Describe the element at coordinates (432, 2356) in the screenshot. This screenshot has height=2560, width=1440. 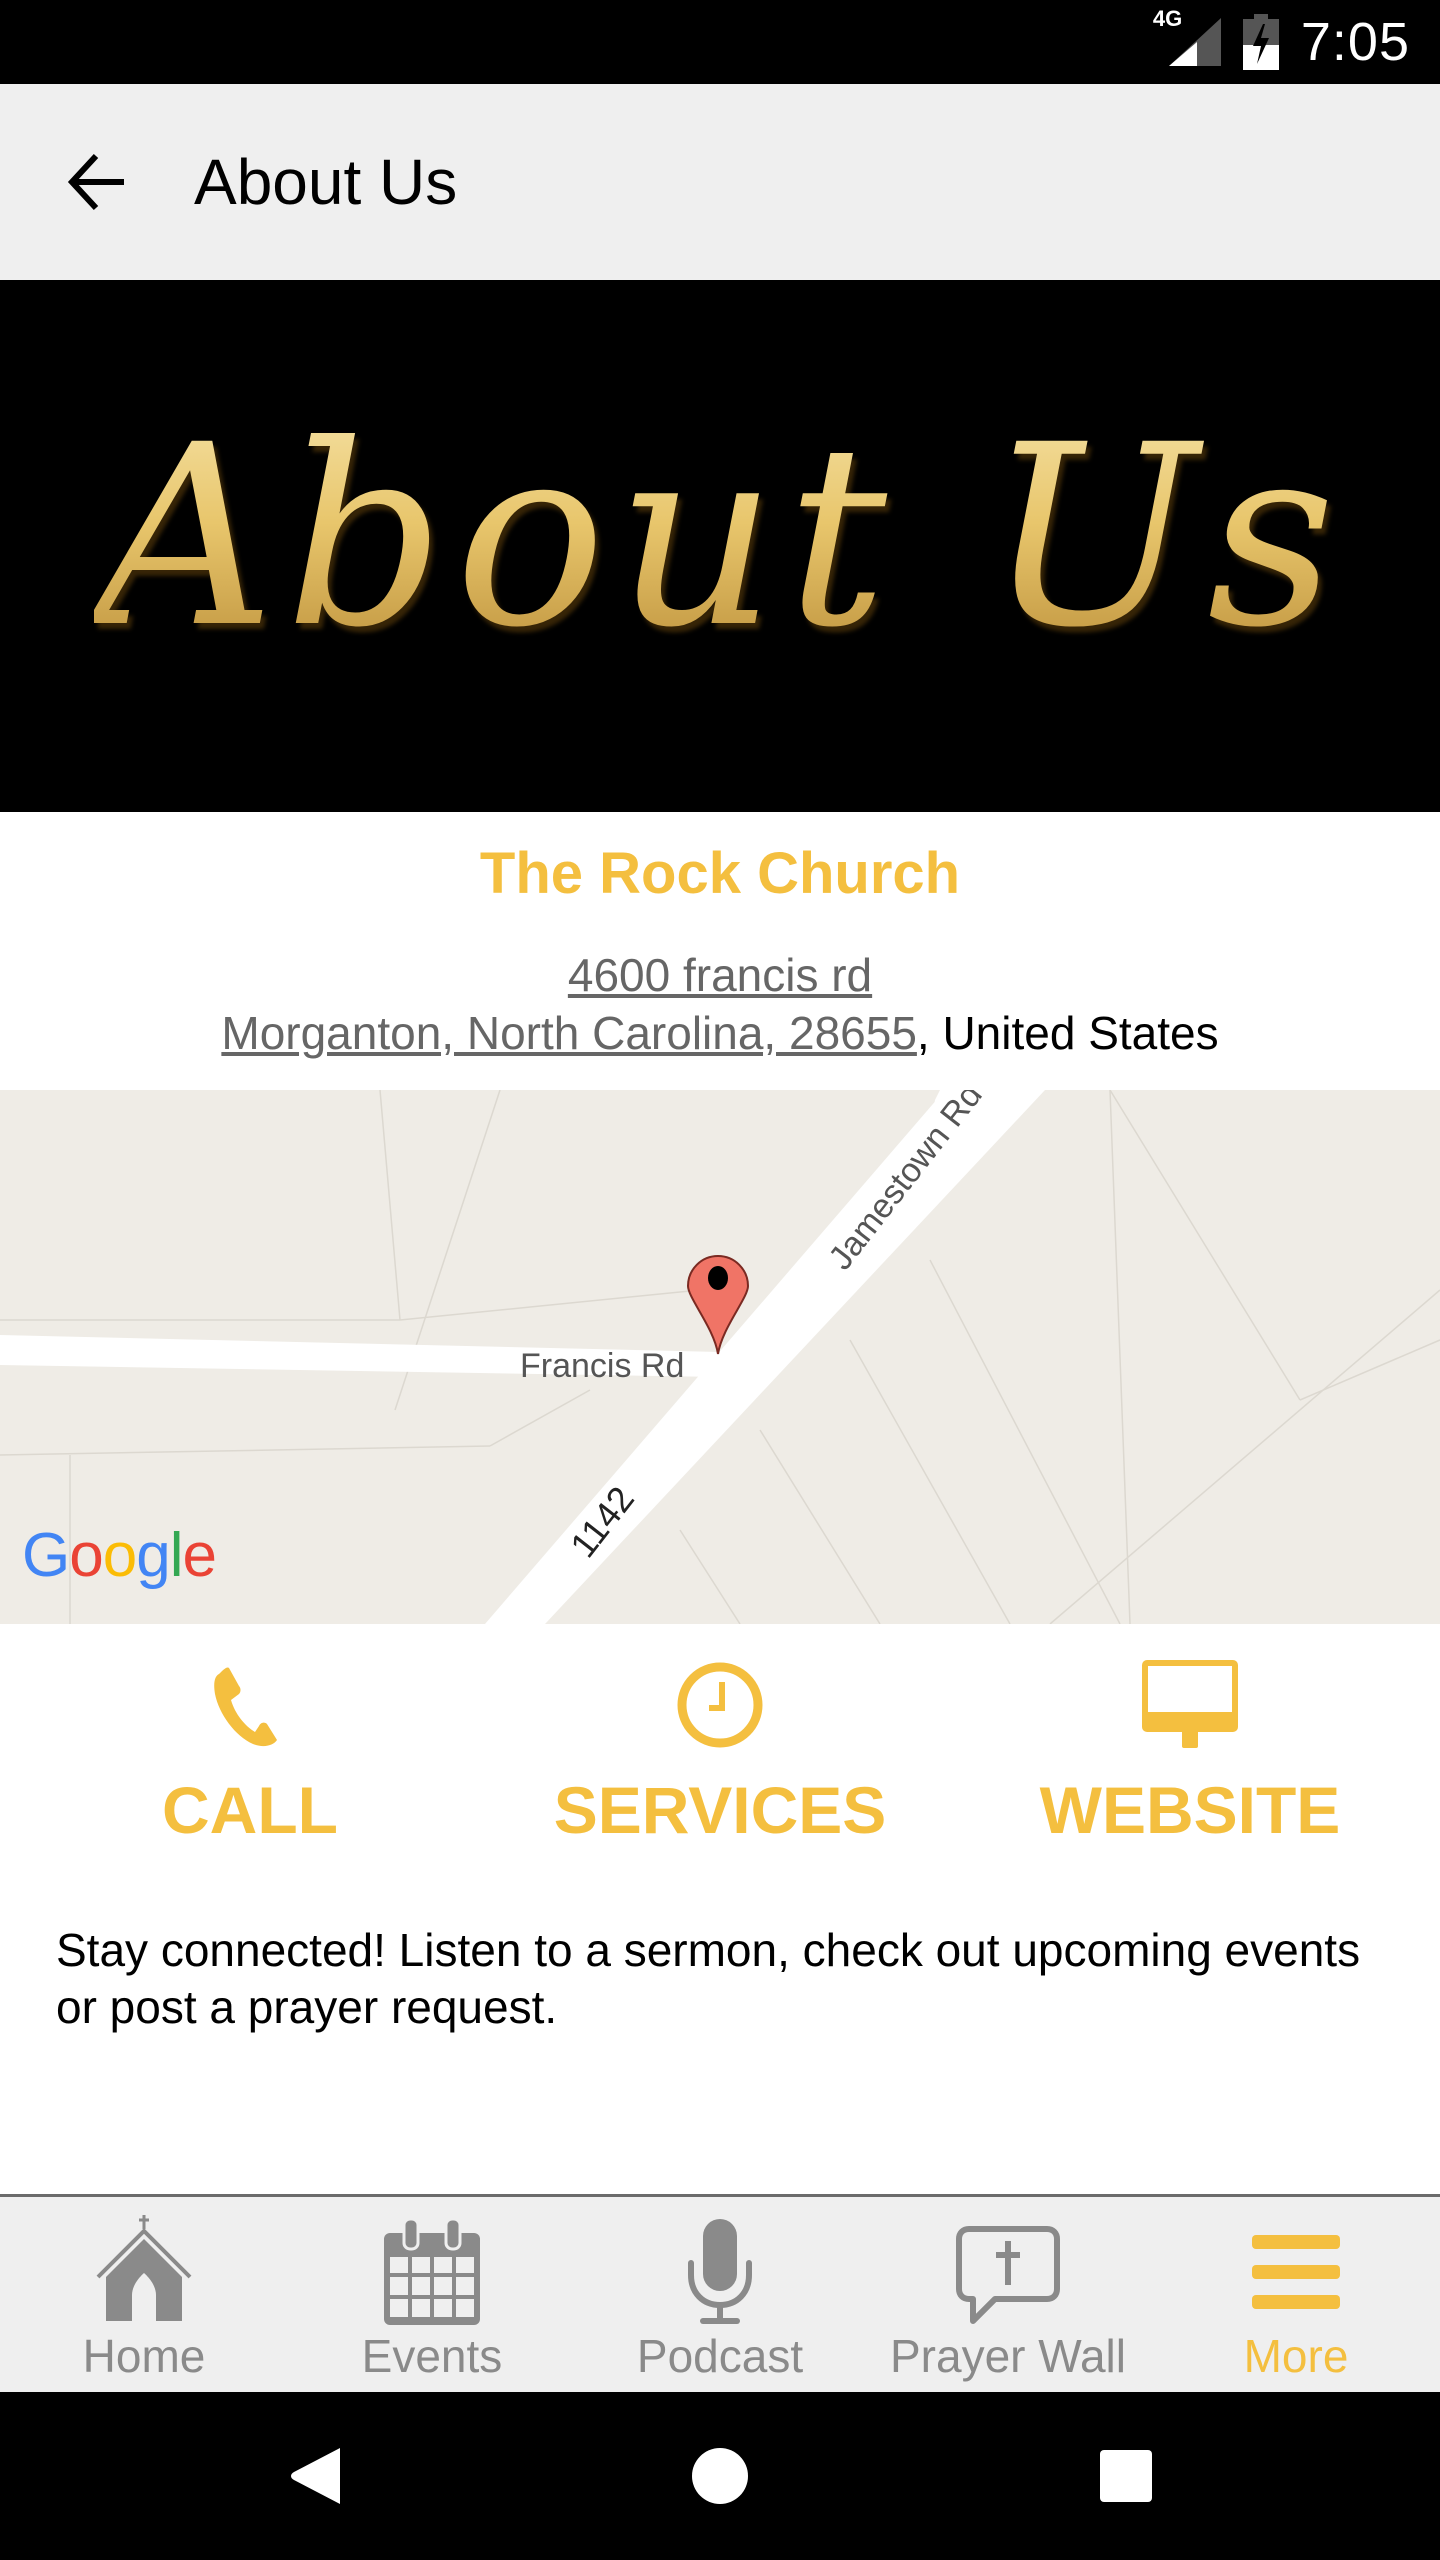
I see `nav-label-events: Events` at that location.